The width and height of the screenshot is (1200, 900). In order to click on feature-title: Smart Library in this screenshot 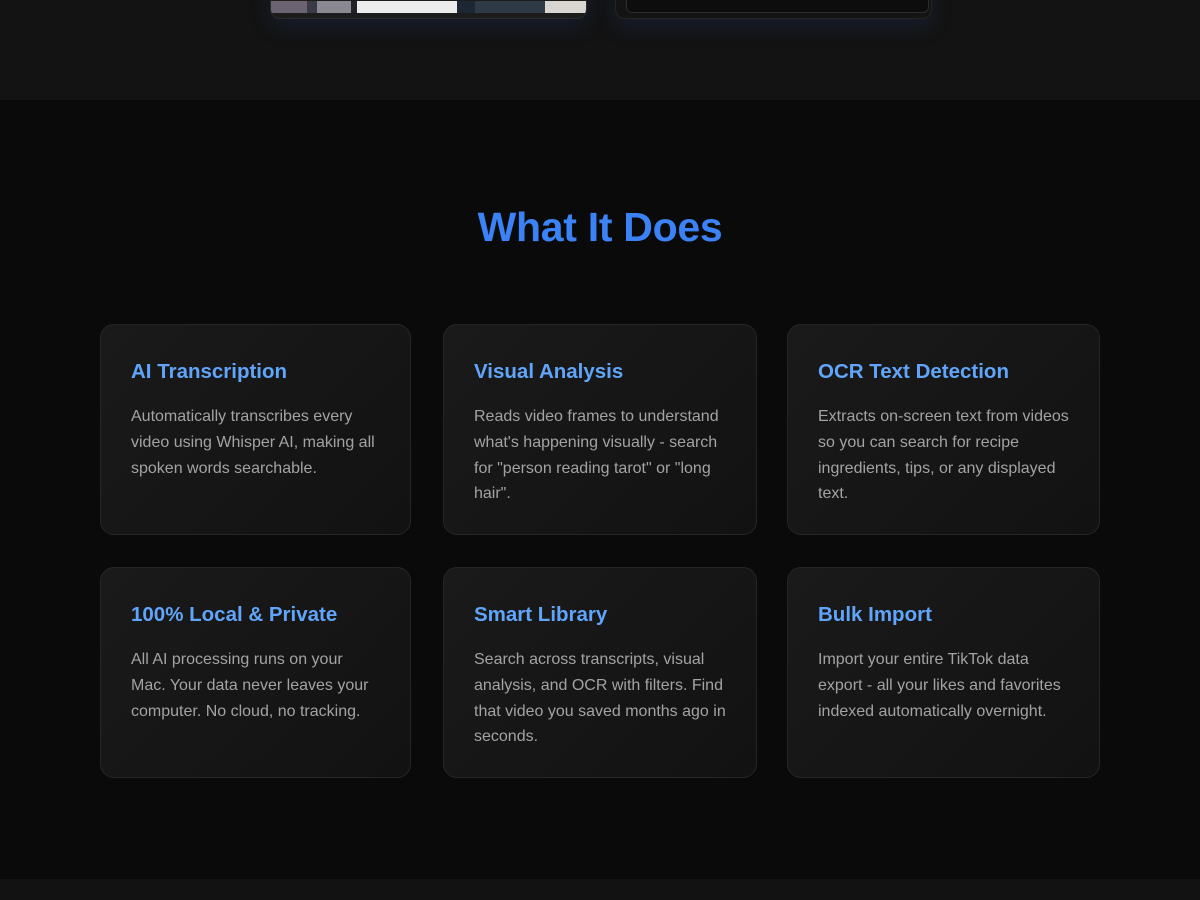, I will do `click(541, 614)`.